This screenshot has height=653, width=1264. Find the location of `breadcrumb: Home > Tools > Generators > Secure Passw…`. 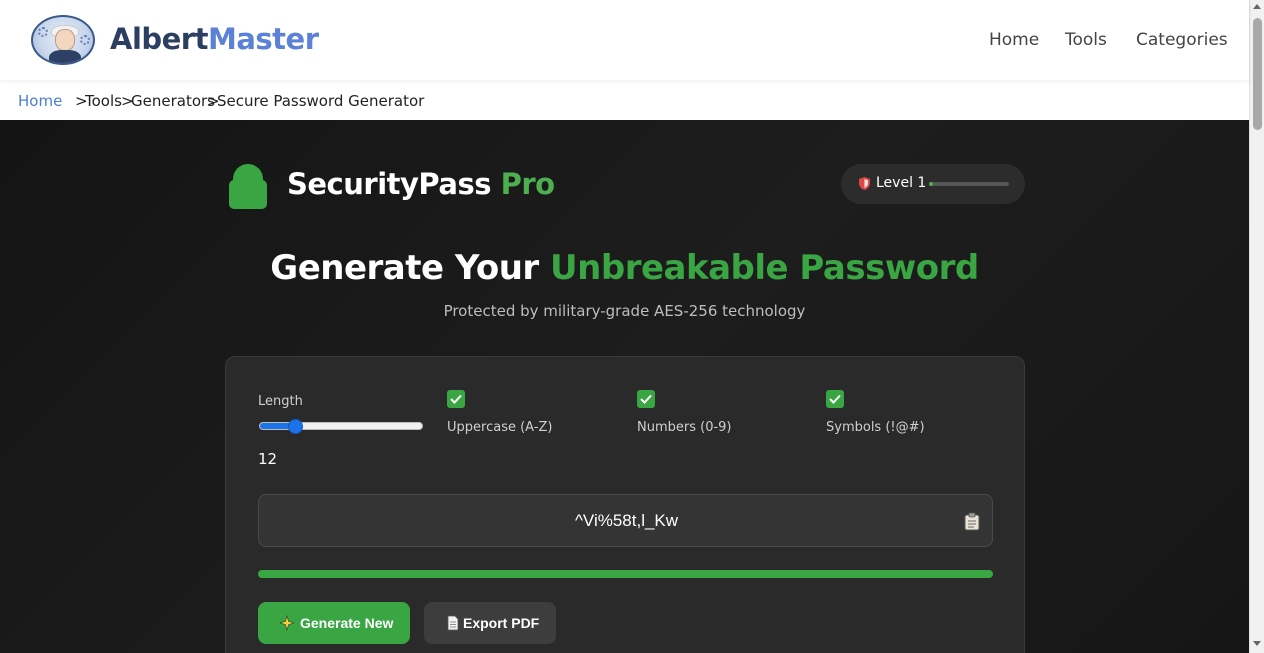

breadcrumb: Home > Tools > Generators > Secure Passw… is located at coordinates (624, 100).